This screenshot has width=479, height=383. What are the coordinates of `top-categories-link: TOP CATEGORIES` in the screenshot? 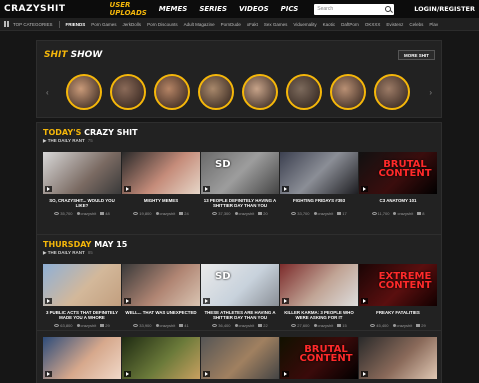 It's located at (33, 24).